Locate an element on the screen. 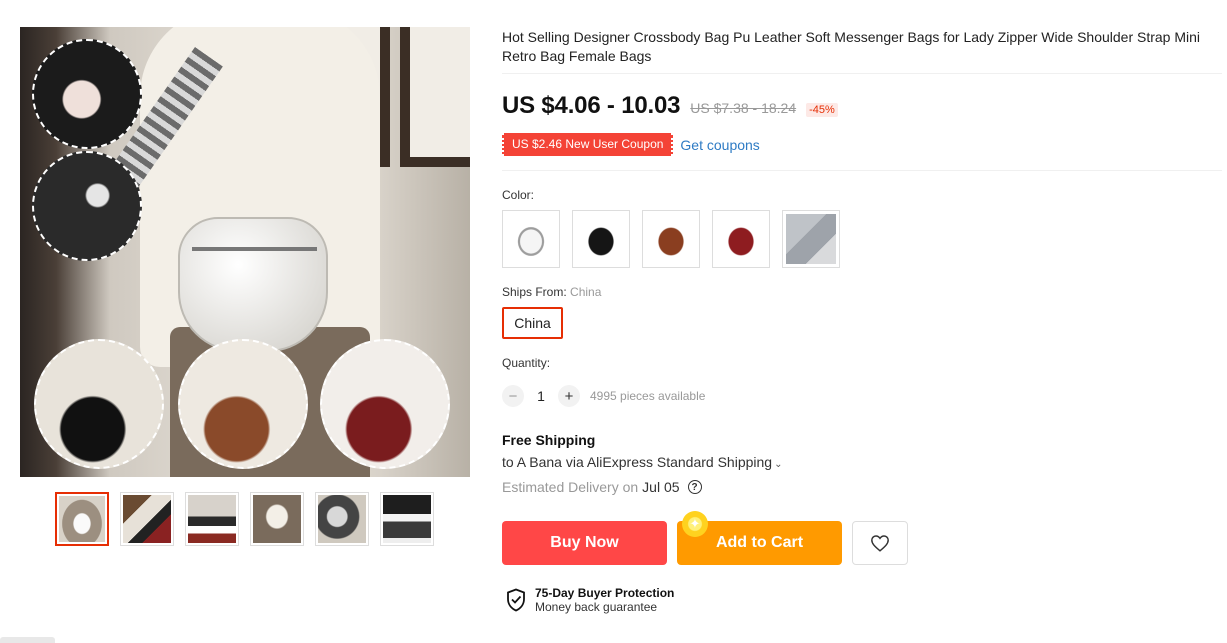  thumbnail-strip is located at coordinates (244, 519).